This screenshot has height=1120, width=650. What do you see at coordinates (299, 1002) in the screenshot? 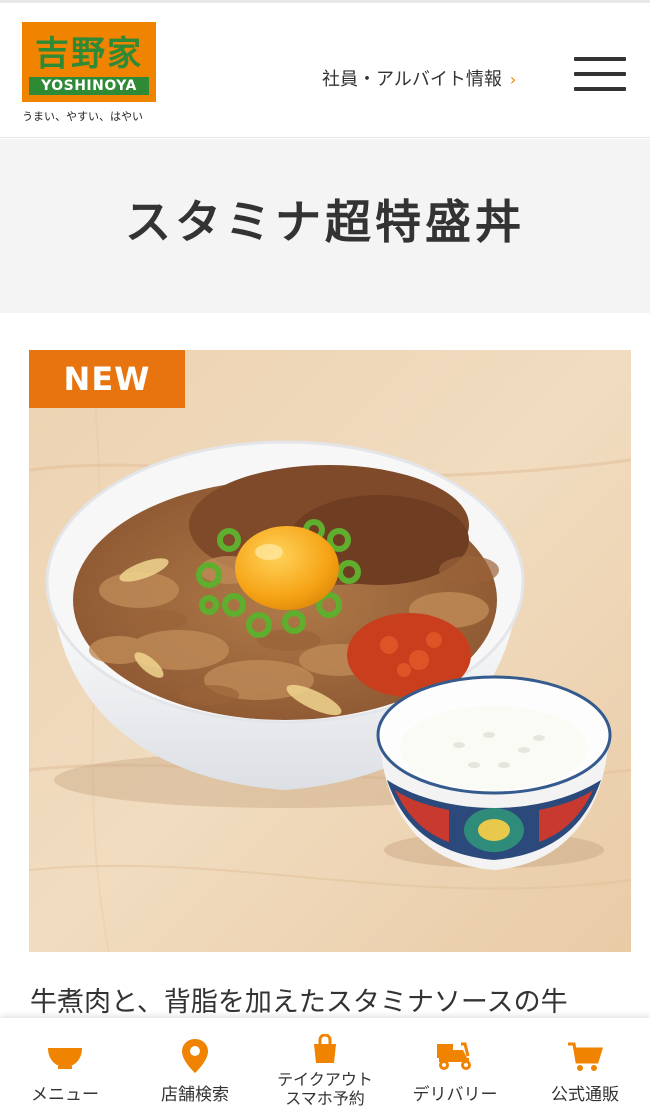
I see `product-description: 牛煮肉と、背脂を加えたスタミナソースの牛` at bounding box center [299, 1002].